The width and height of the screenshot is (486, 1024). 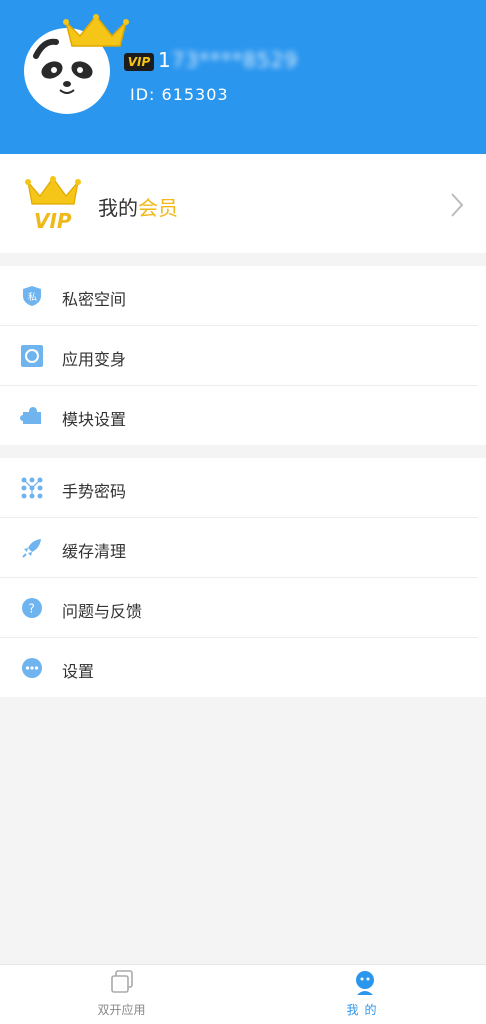 What do you see at coordinates (53, 220) in the screenshot?
I see `svg-text: VIP` at bounding box center [53, 220].